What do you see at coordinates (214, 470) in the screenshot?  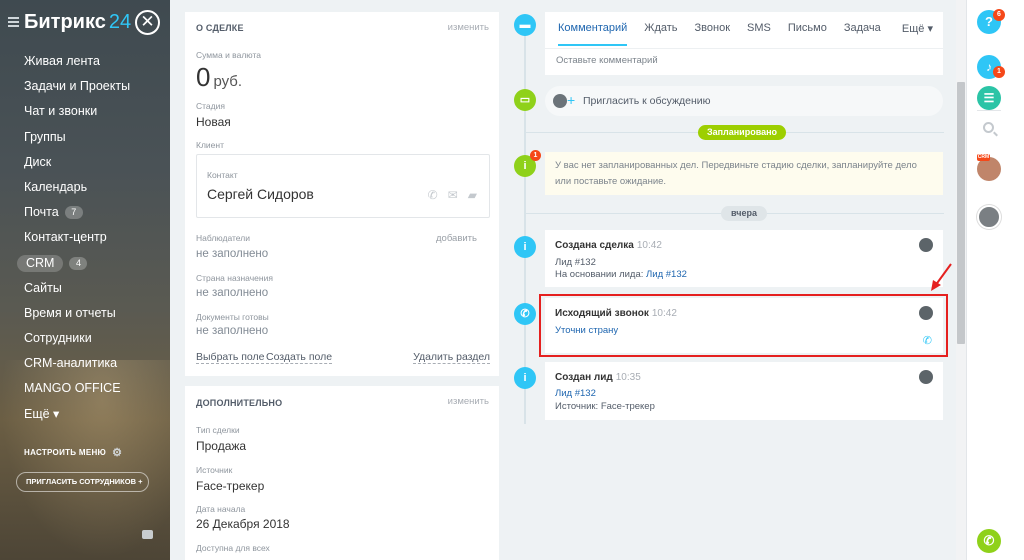 I see `source-label: Источник` at bounding box center [214, 470].